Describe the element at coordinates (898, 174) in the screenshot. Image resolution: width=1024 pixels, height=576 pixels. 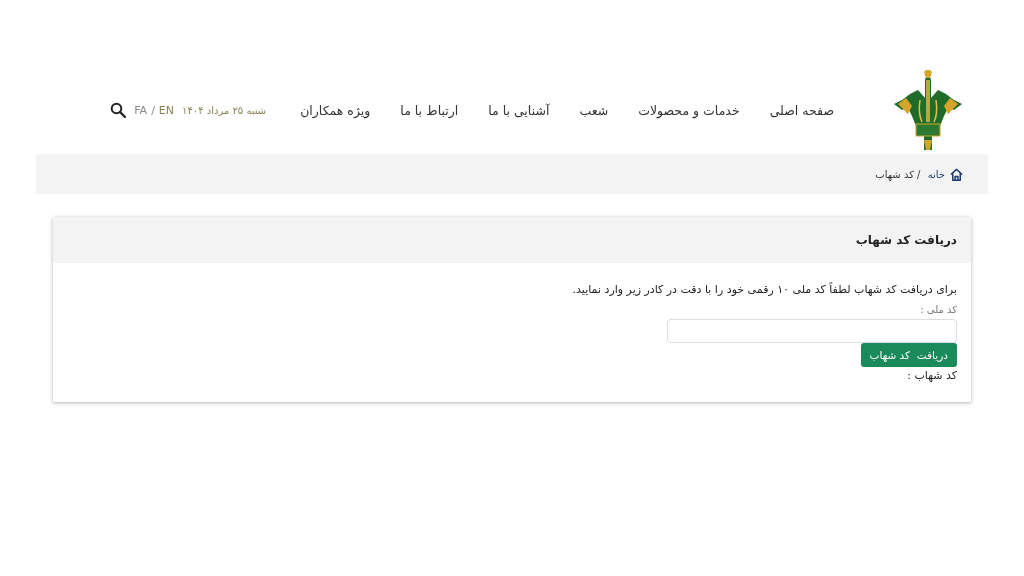
I see `breadcrumb-current: / کد شهاب` at that location.